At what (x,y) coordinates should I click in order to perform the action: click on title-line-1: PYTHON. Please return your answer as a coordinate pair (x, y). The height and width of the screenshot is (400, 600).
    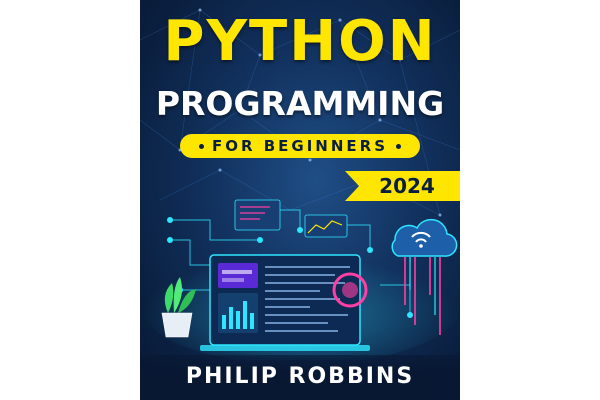
    Looking at the image, I should click on (300, 41).